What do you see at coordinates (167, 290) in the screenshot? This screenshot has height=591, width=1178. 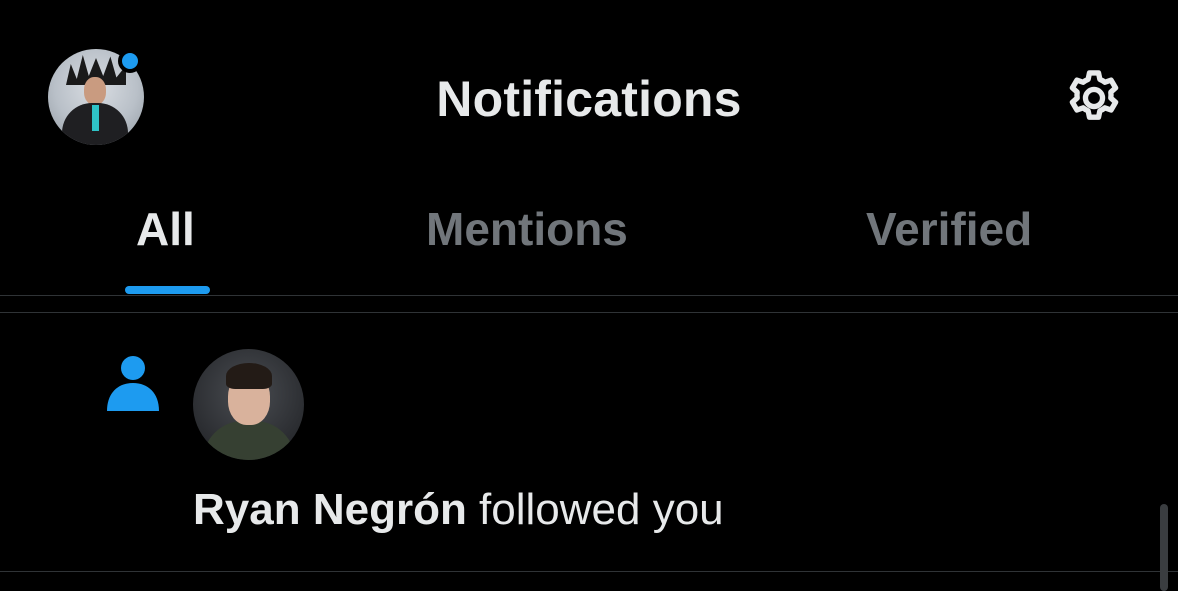 I see `active-tab-indicator` at bounding box center [167, 290].